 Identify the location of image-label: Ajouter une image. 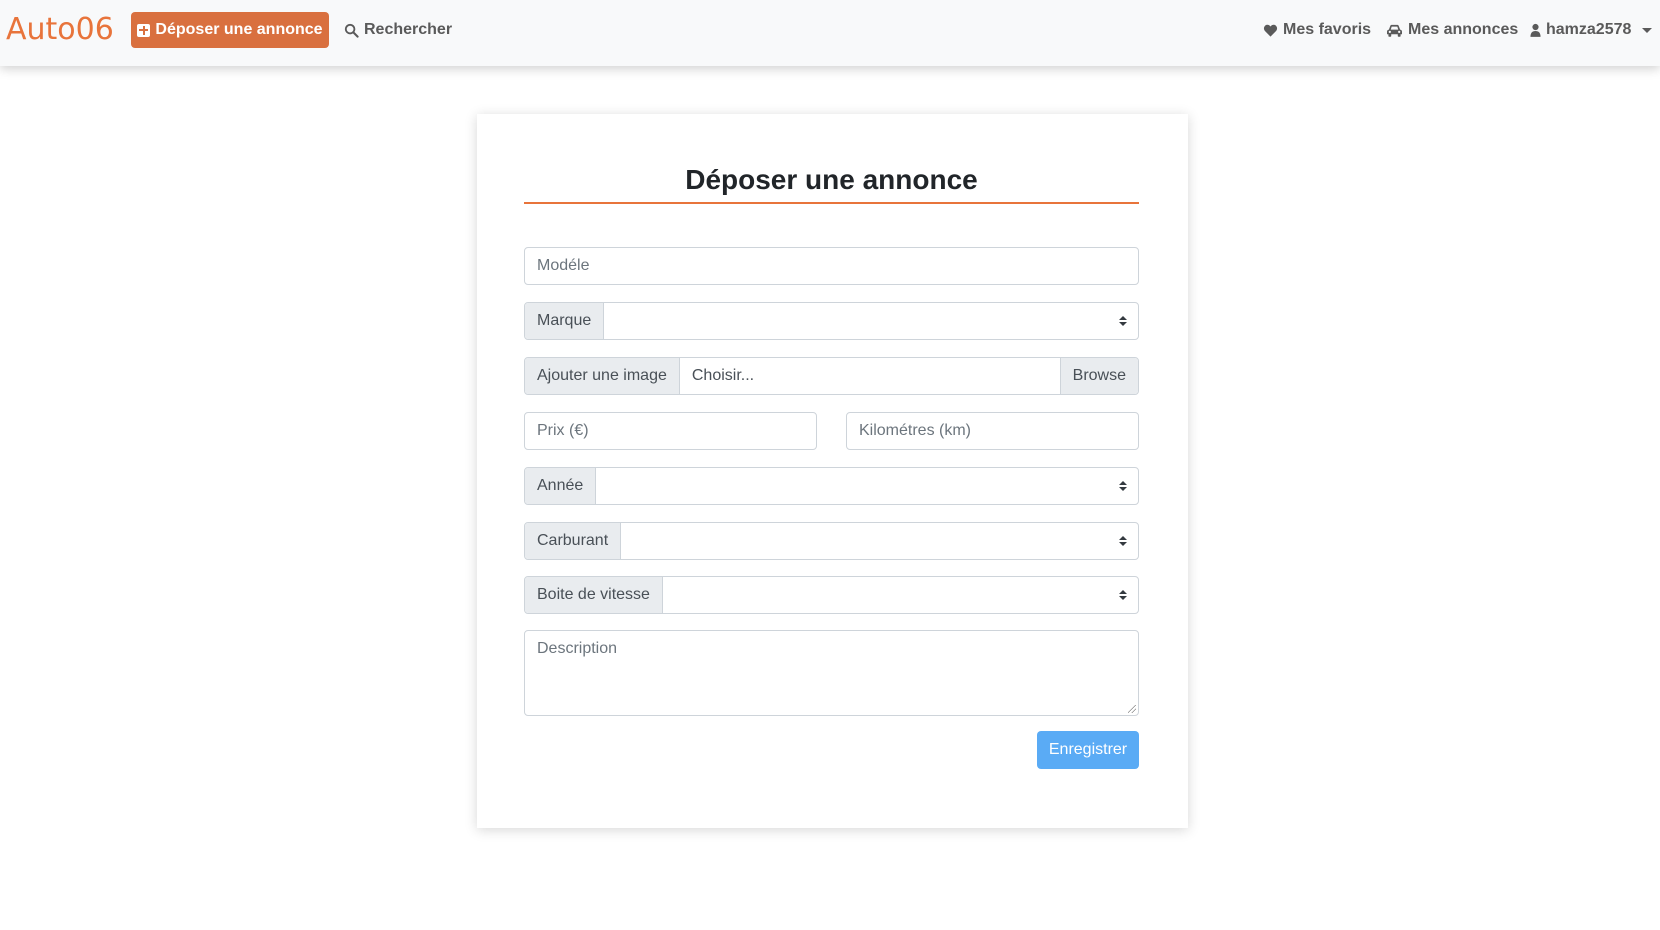
(602, 376).